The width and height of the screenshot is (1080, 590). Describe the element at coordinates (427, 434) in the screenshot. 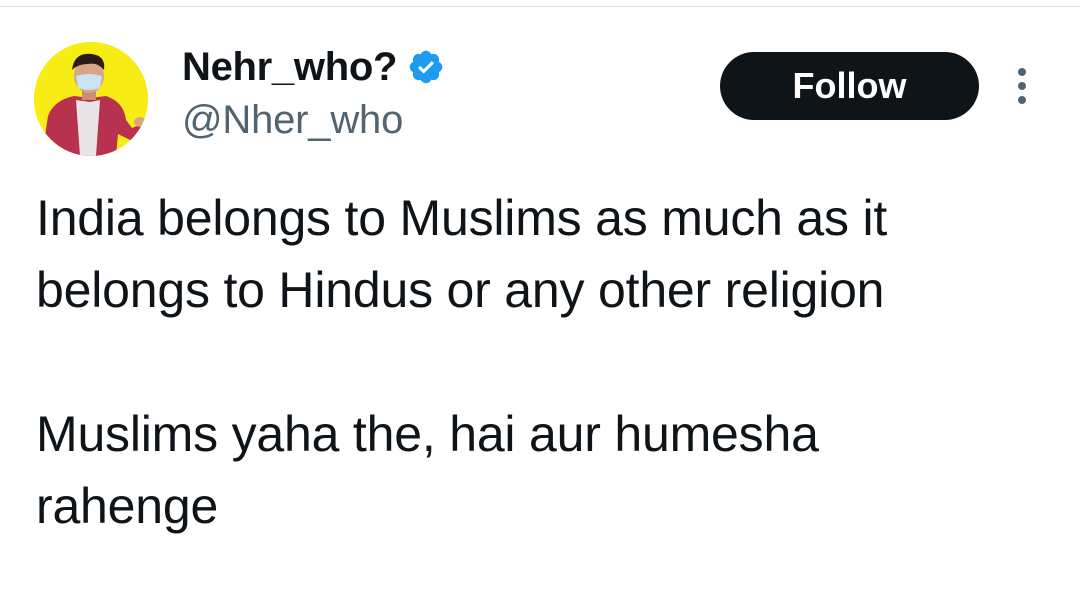

I see `tweet-text-line: Muslims yaha the, hai aur humesha` at that location.